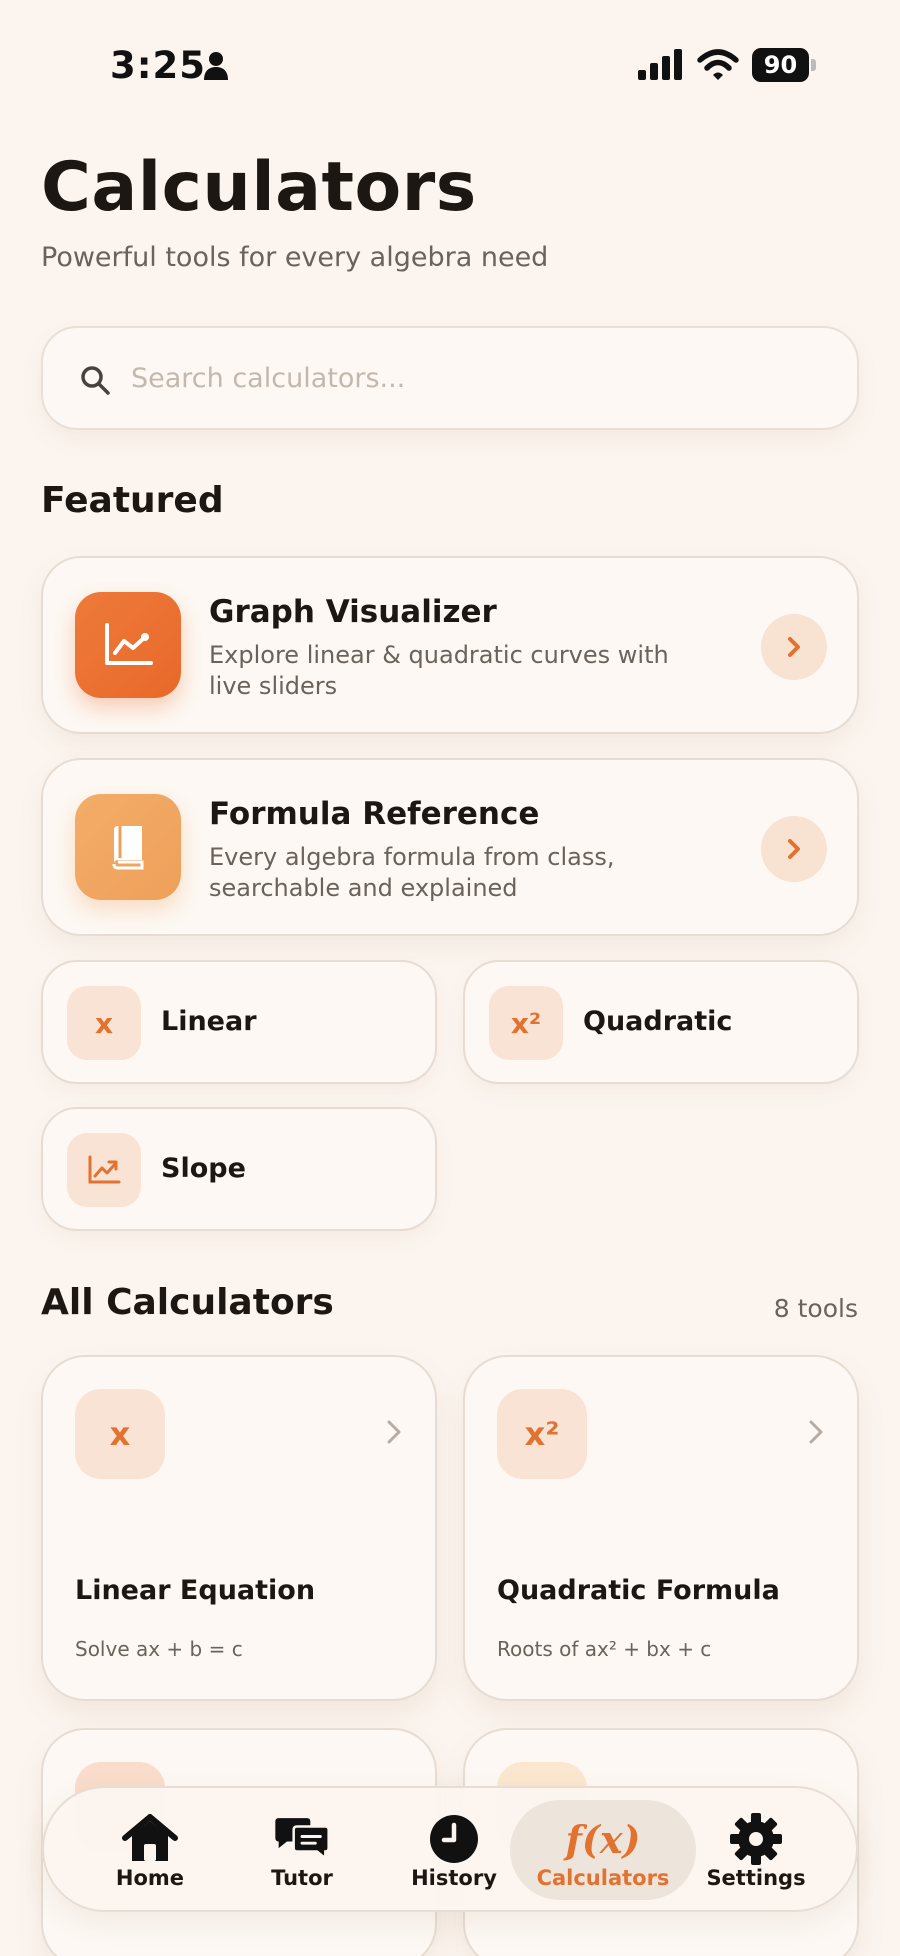 The height and width of the screenshot is (1956, 900). Describe the element at coordinates (195, 1590) in the screenshot. I see `calc-title: Linear Equation` at that location.